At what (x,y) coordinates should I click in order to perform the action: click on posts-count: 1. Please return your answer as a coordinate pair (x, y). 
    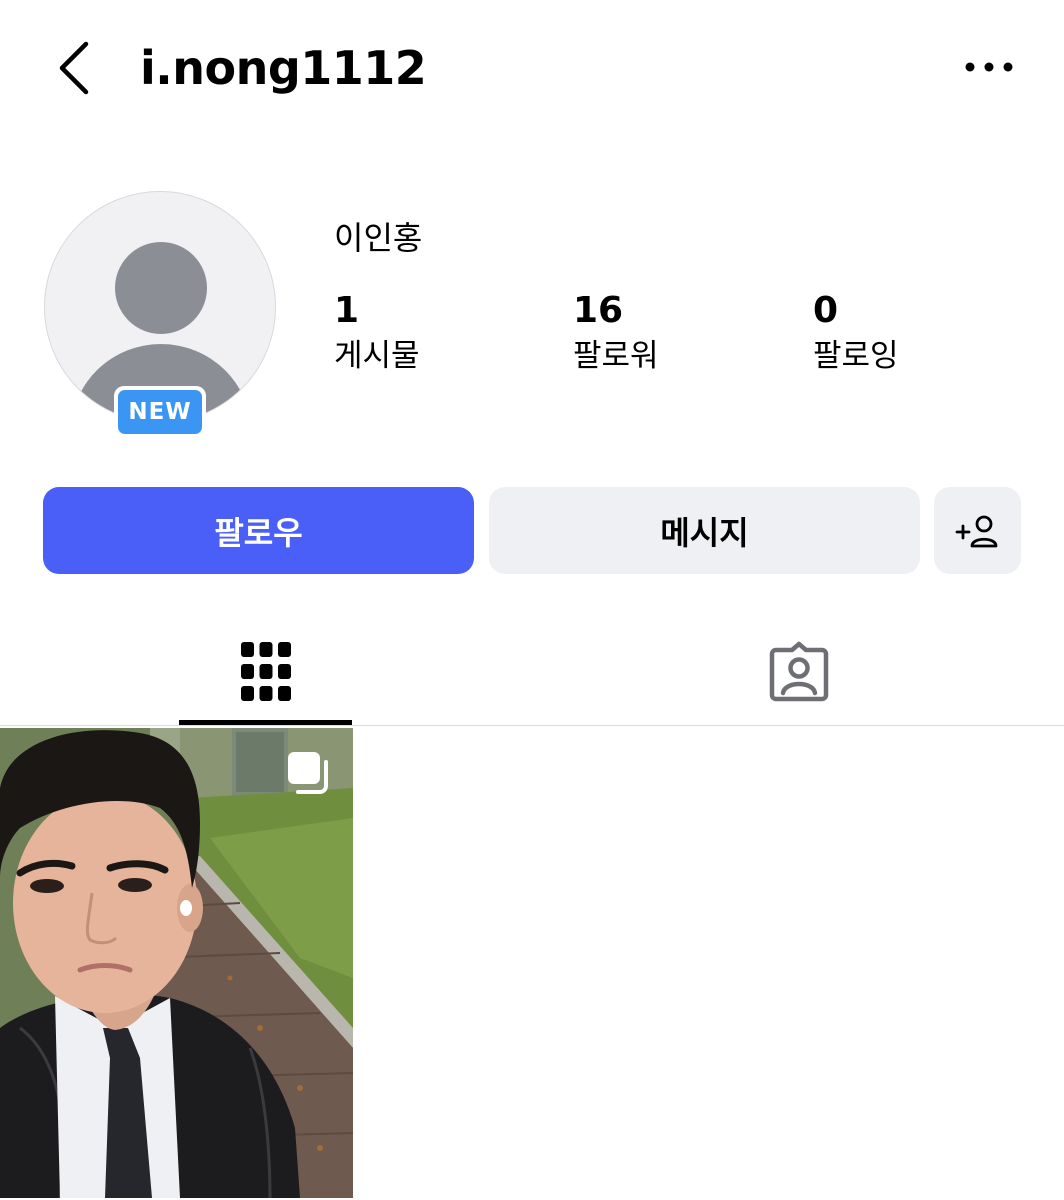
    Looking at the image, I should click on (347, 310).